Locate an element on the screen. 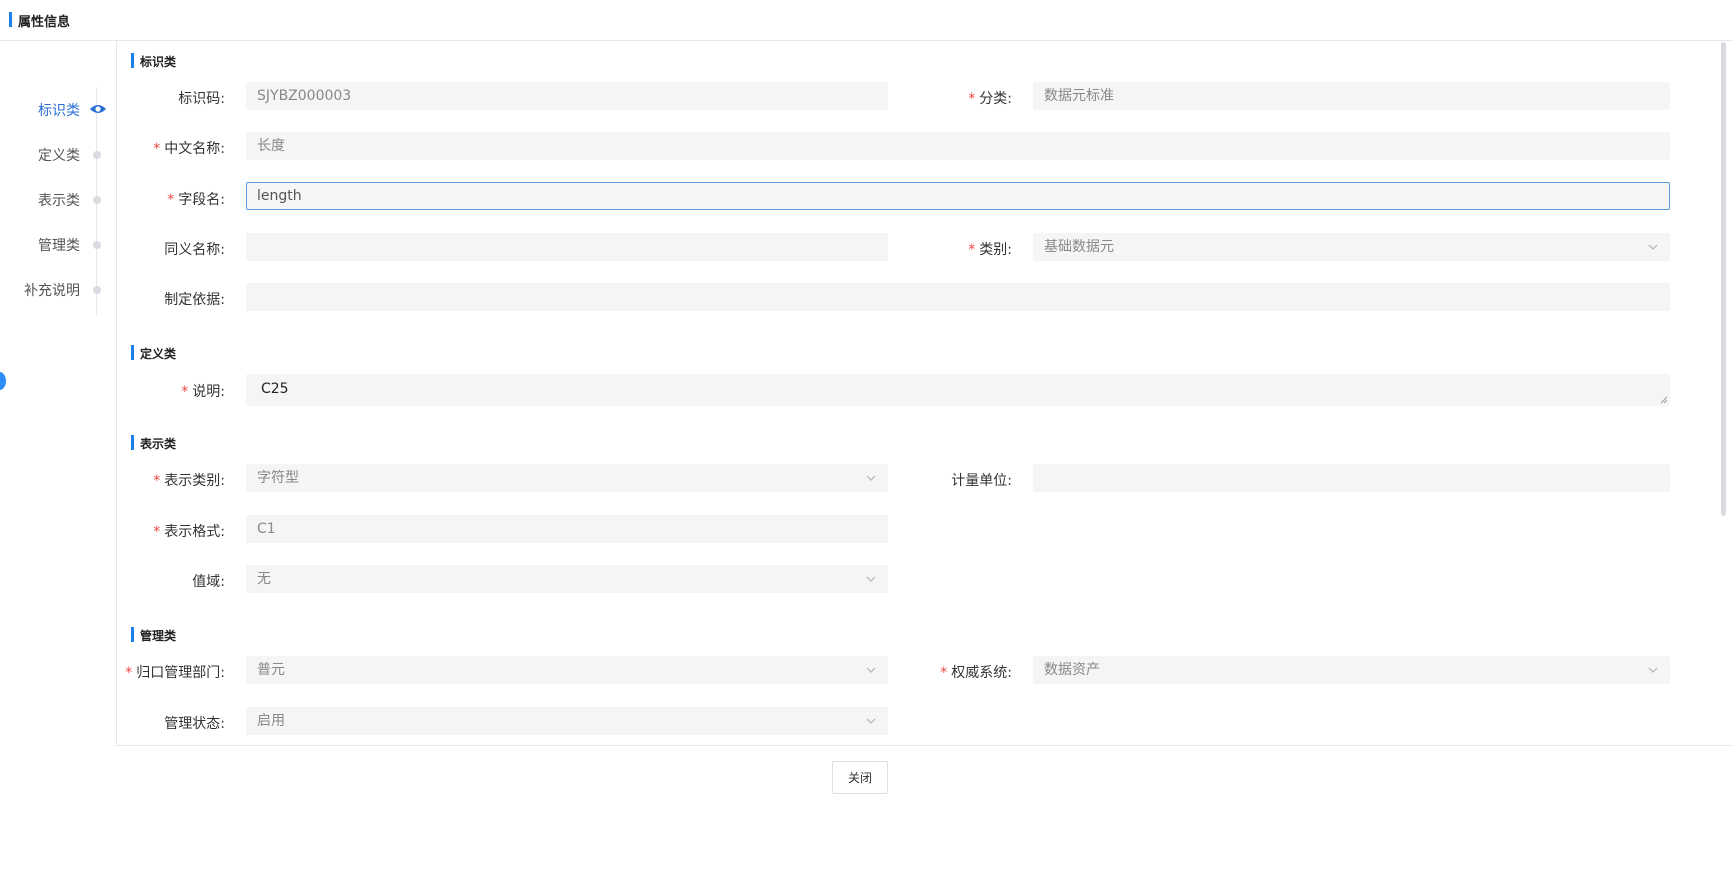 This screenshot has height=878, width=1733. authority-system-select: 数据资产 is located at coordinates (1351, 670).